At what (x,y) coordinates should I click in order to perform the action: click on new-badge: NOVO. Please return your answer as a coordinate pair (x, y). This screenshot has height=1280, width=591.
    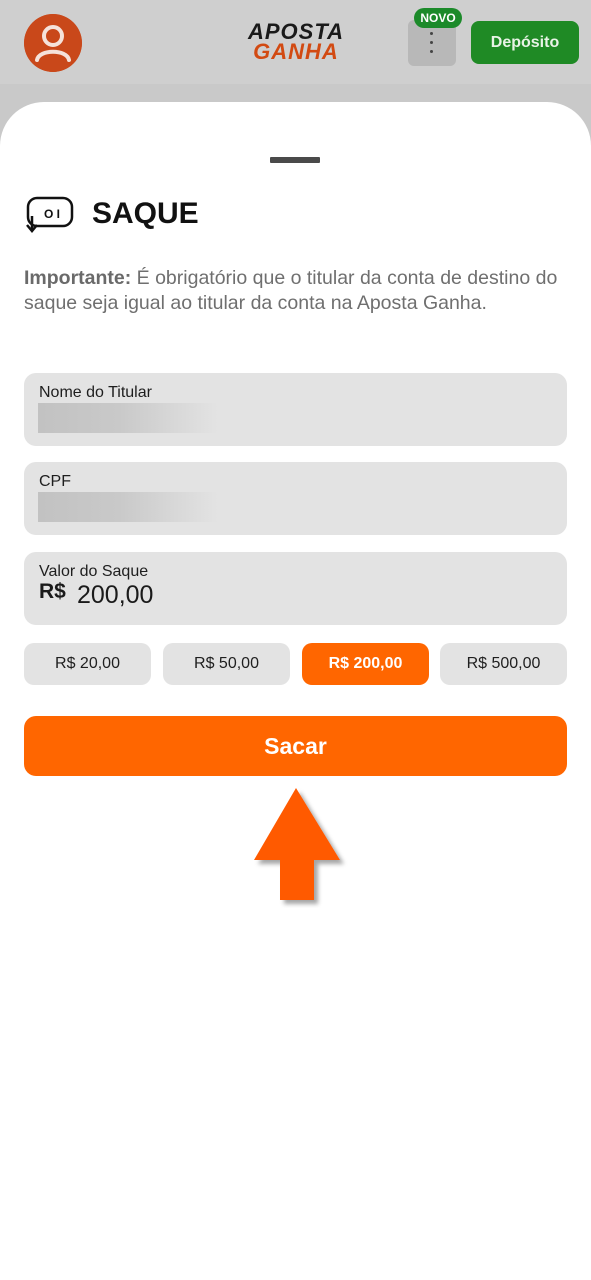
    Looking at the image, I should click on (438, 18).